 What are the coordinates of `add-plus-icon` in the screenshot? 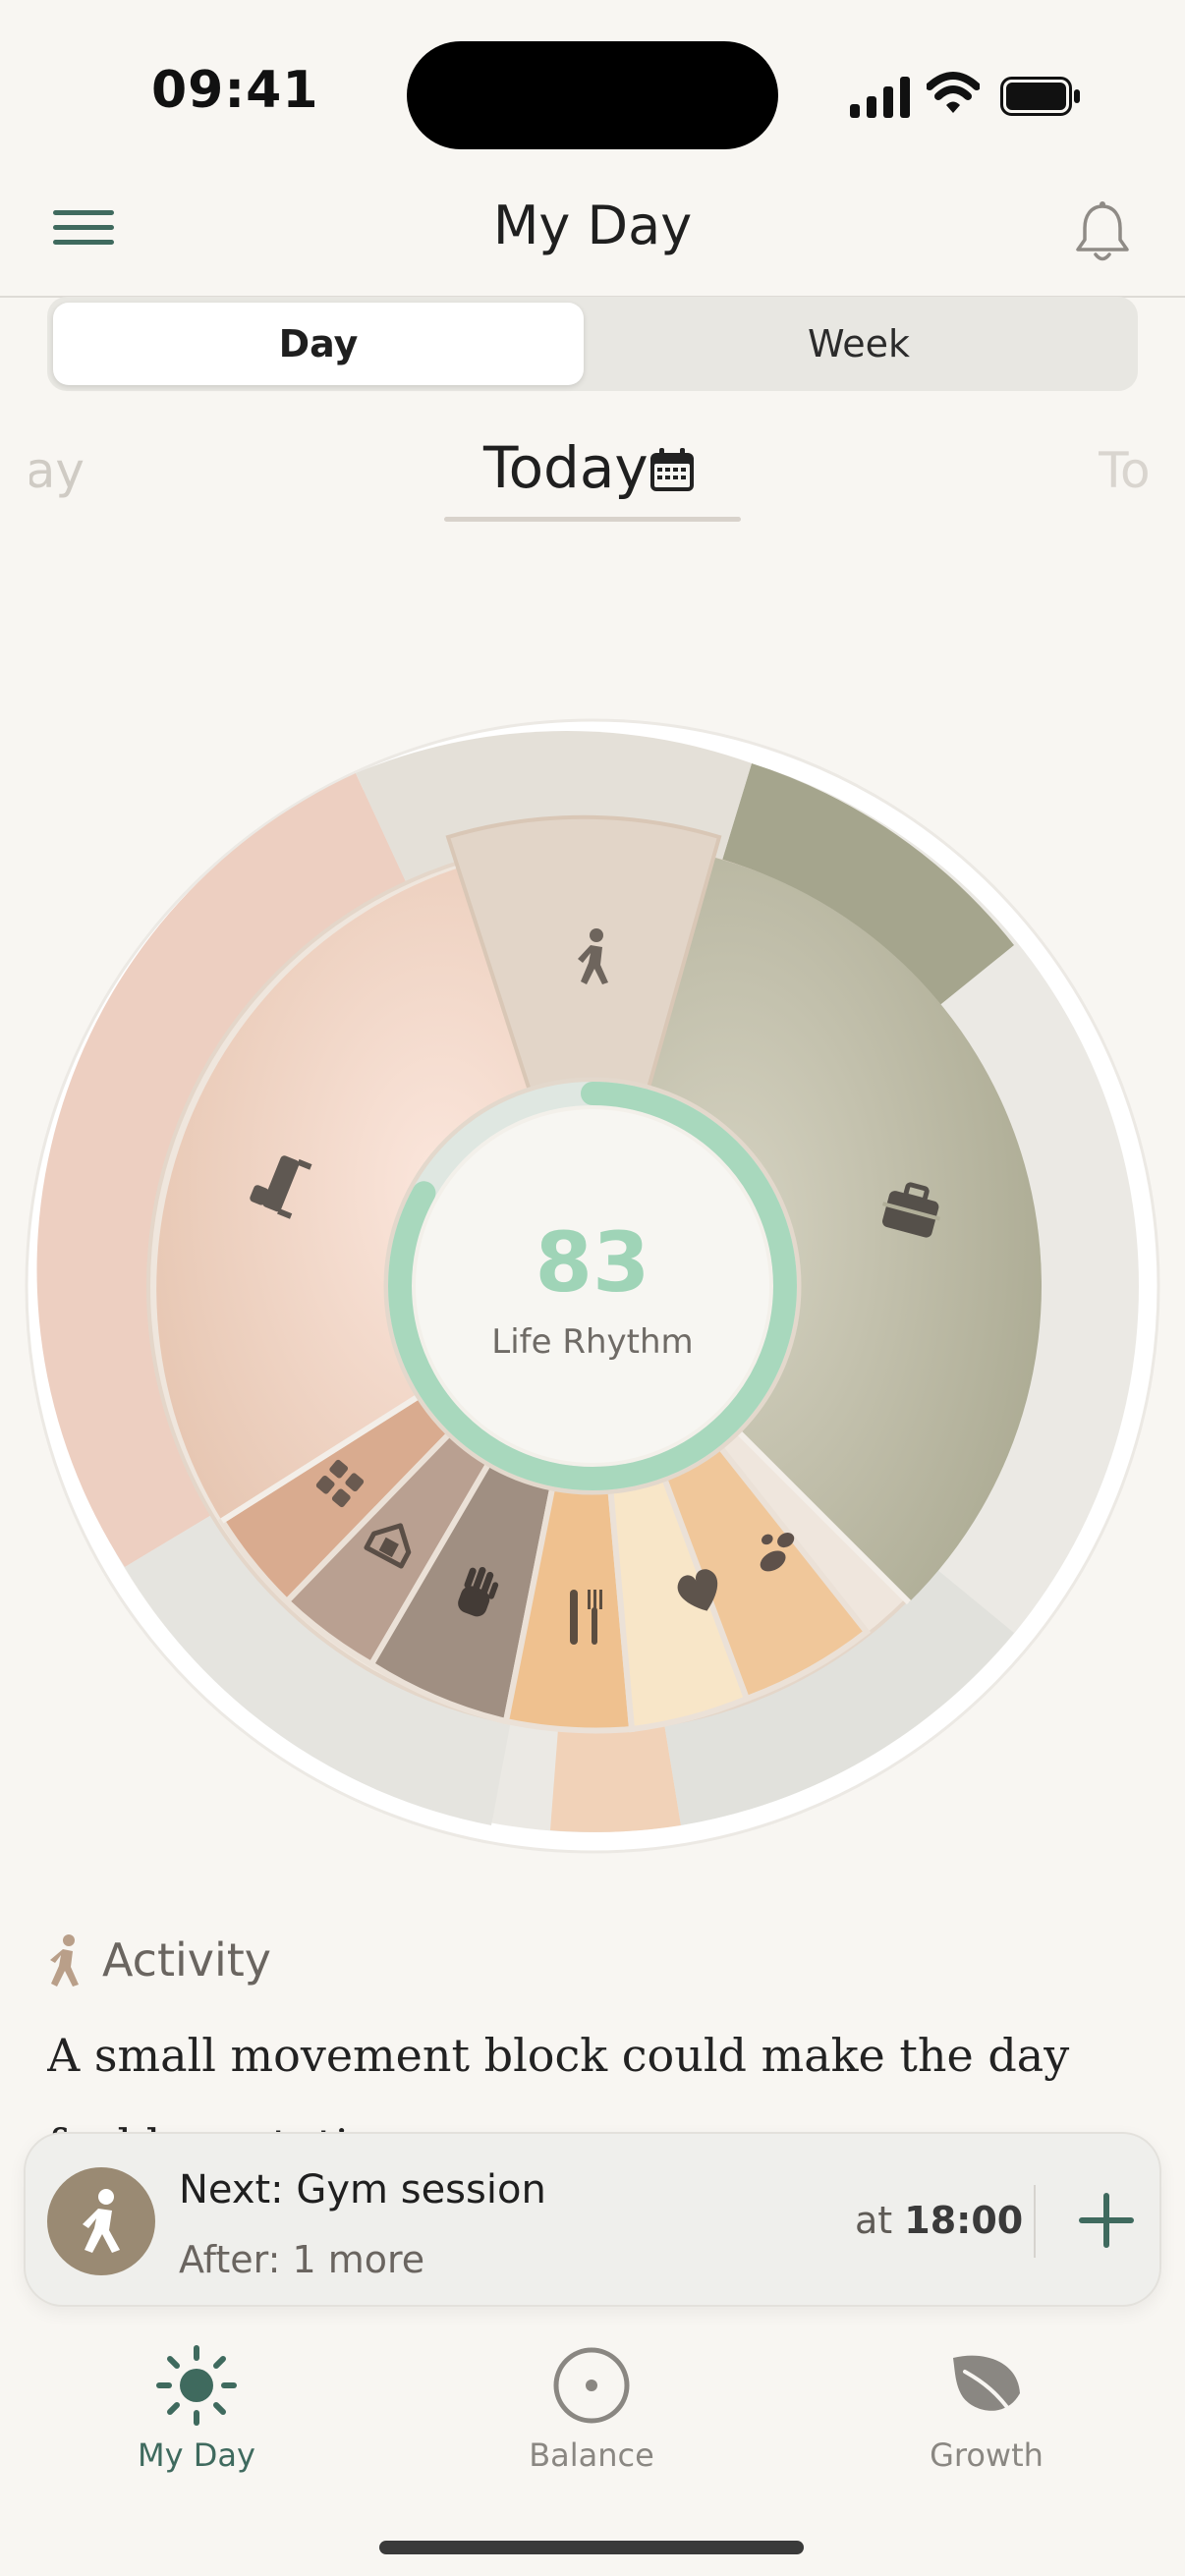 It's located at (1107, 2220).